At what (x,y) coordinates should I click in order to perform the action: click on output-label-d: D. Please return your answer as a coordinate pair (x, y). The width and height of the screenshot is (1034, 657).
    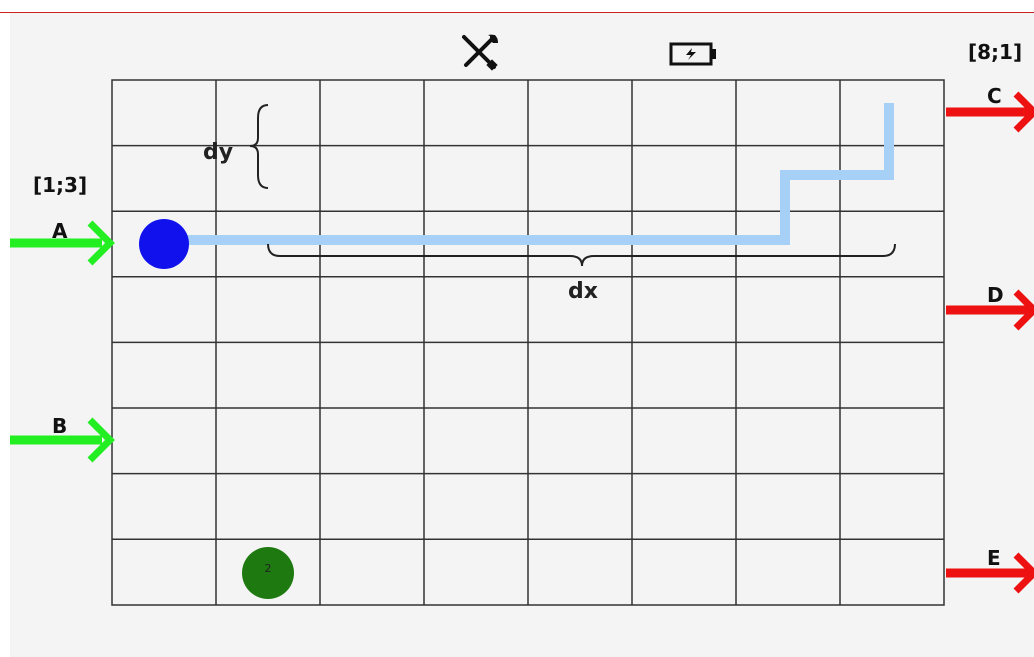
    Looking at the image, I should click on (995, 295).